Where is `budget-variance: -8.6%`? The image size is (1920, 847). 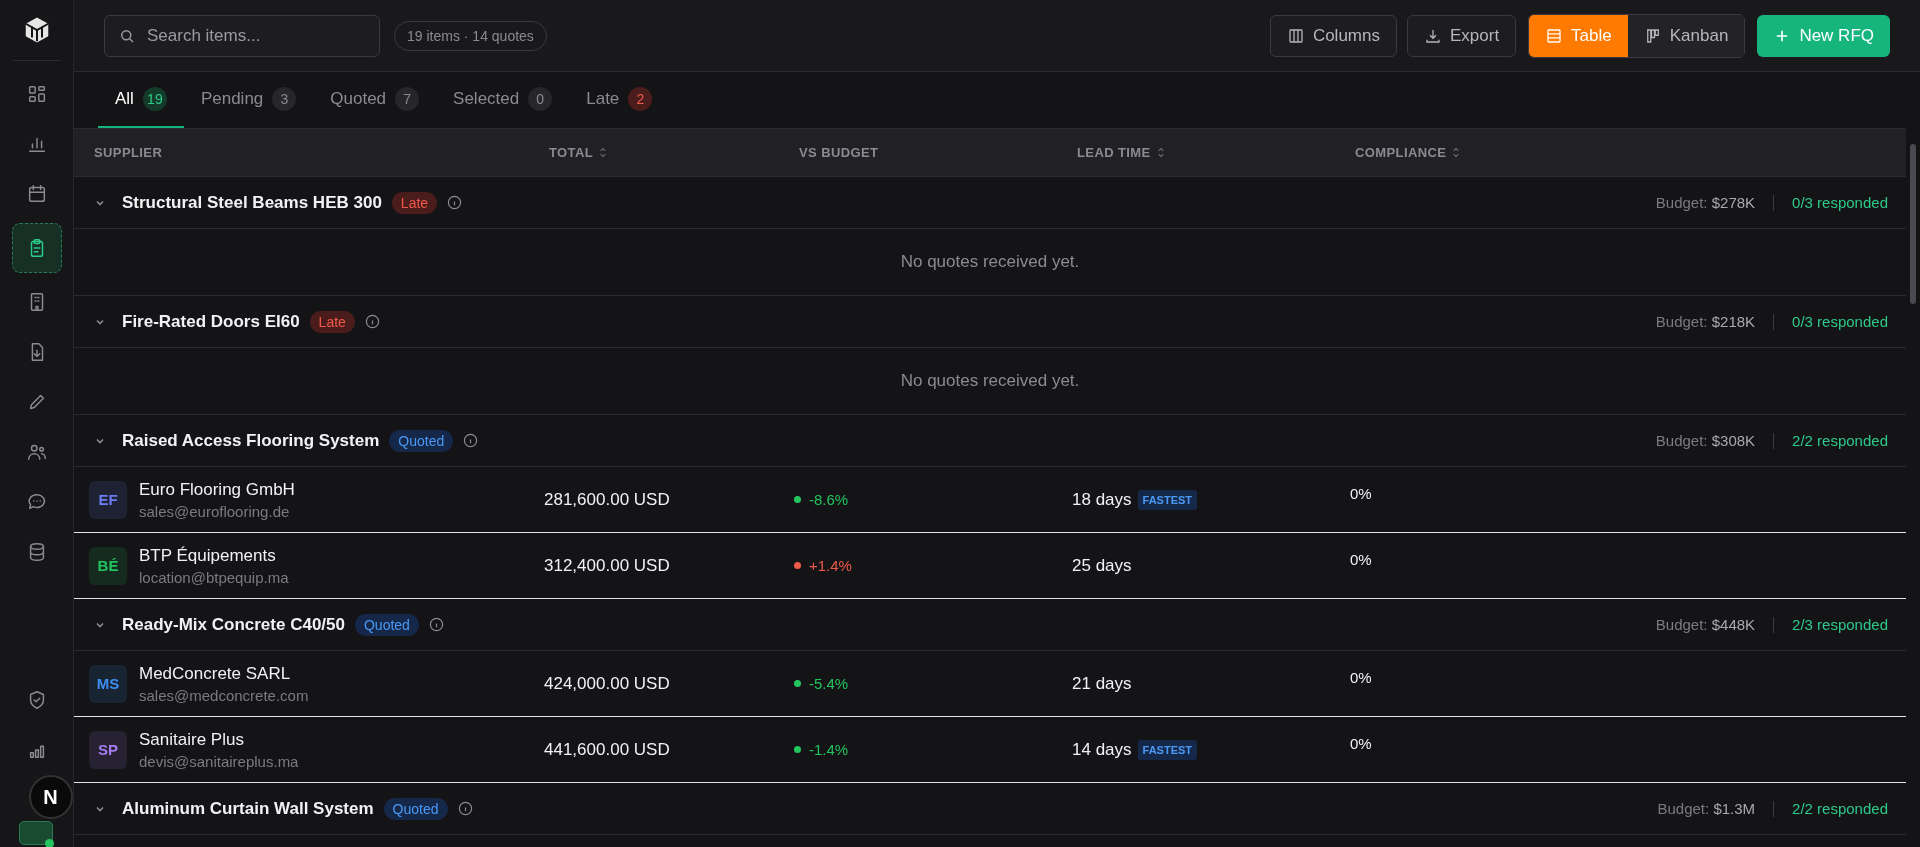 budget-variance: -8.6% is located at coordinates (829, 499).